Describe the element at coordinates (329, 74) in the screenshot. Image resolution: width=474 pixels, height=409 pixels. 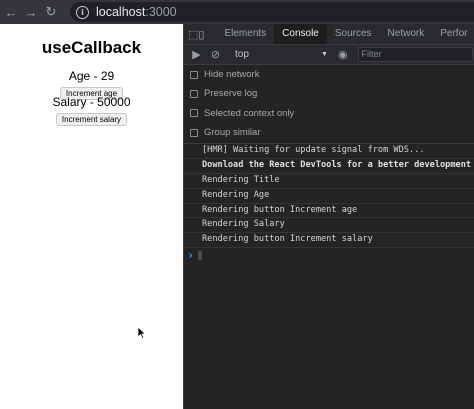
I see `setting-hide-network: Hide network` at that location.